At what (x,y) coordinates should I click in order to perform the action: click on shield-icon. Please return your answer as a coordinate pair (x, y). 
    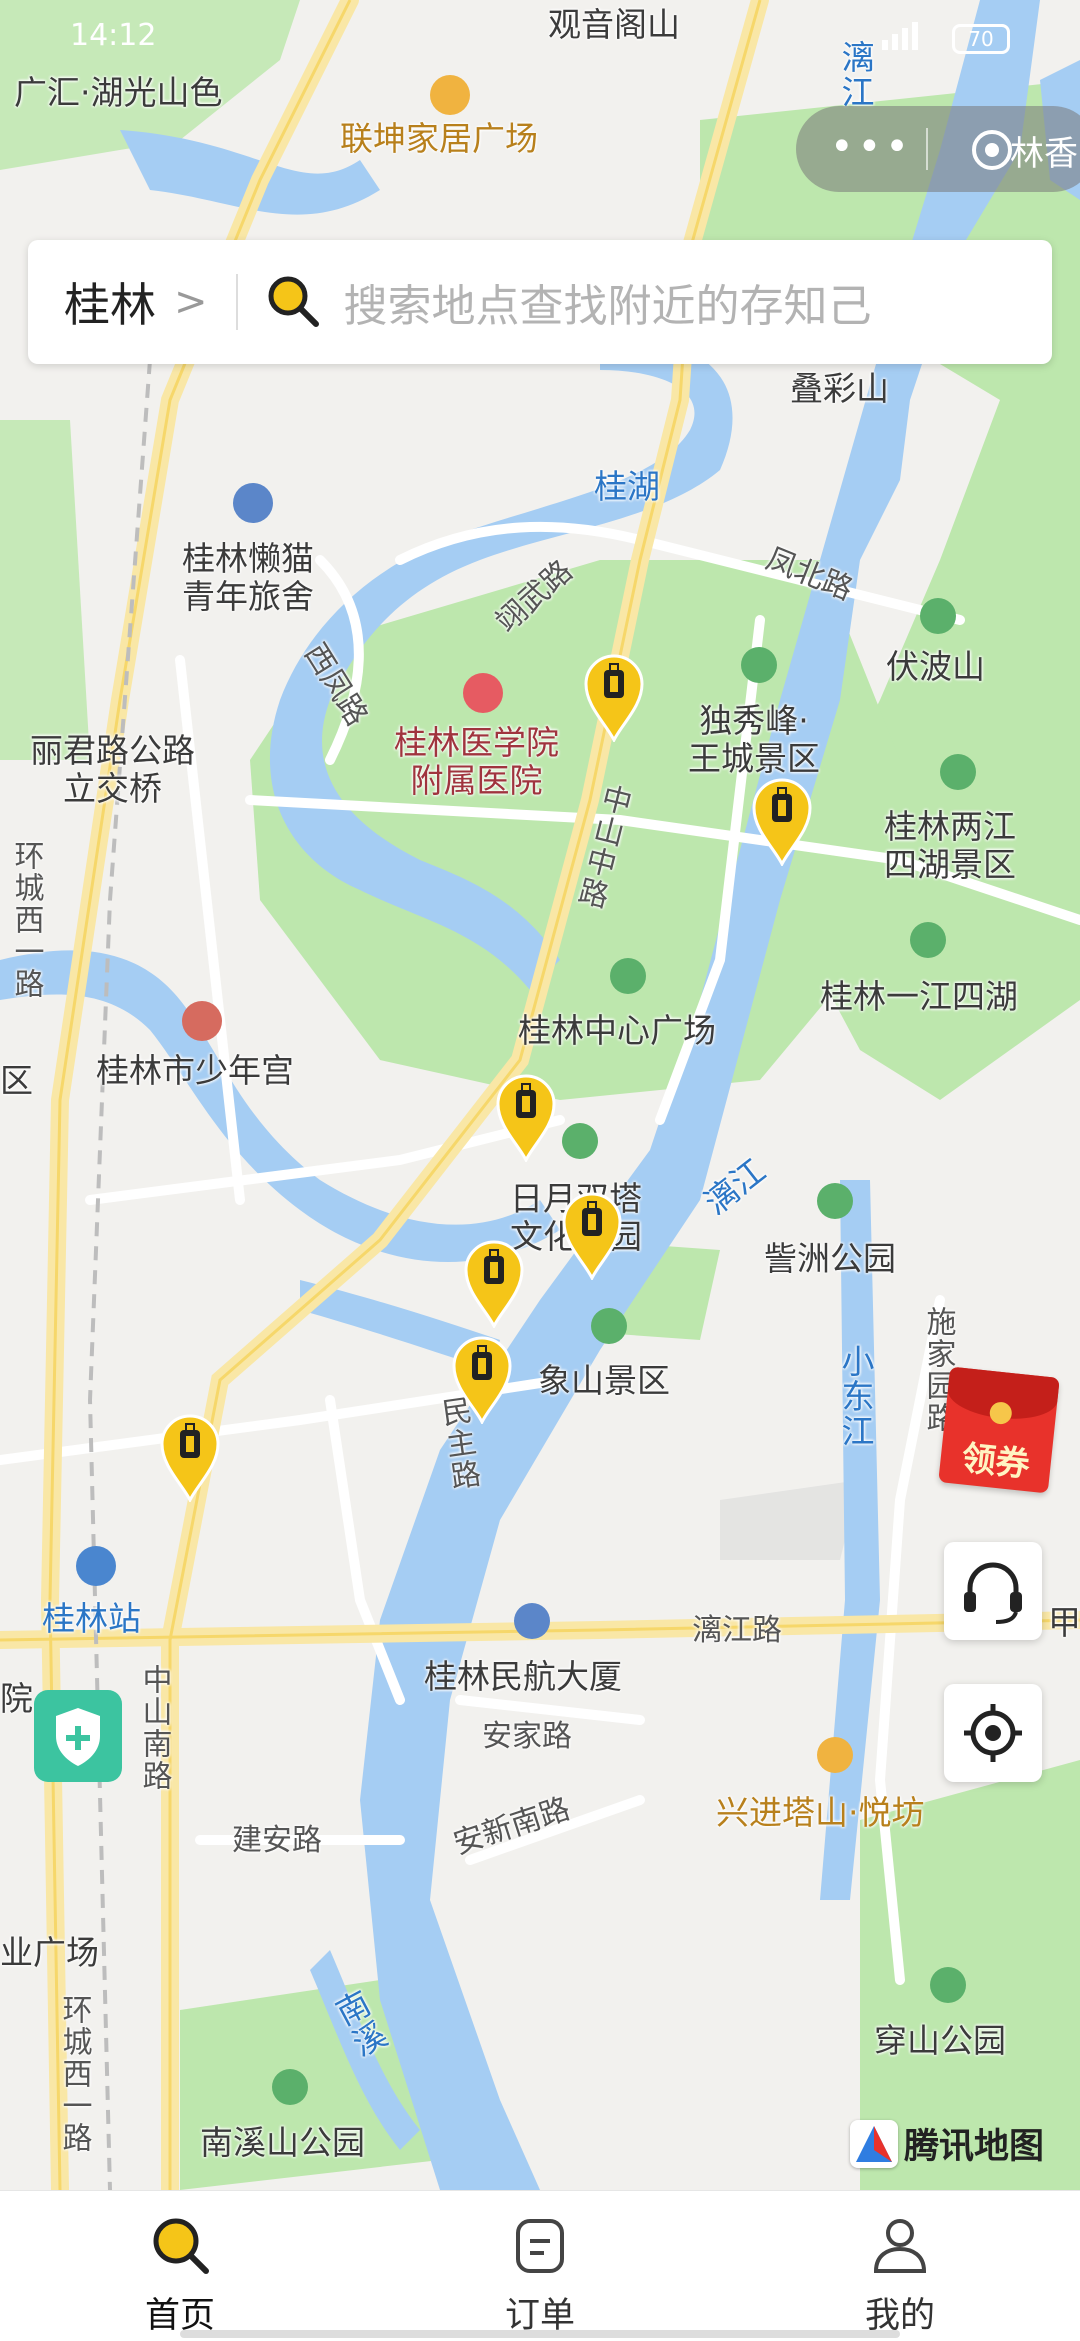
    Looking at the image, I should click on (78, 1737).